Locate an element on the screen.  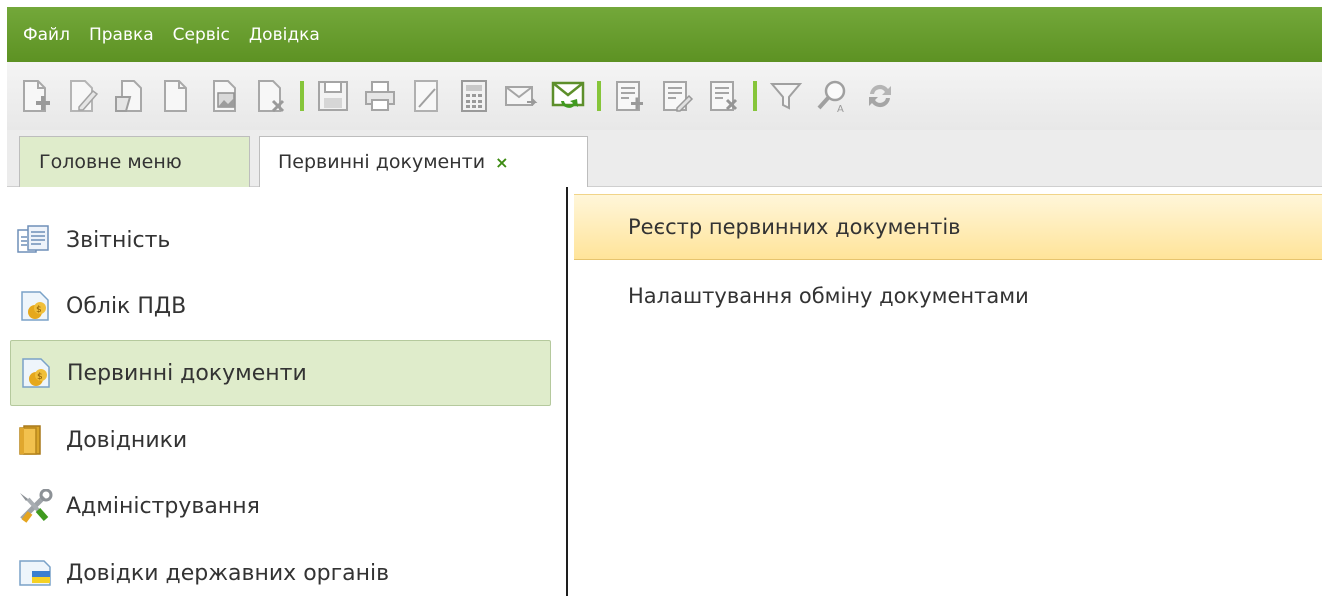
toolbar: A is located at coordinates (664, 96).